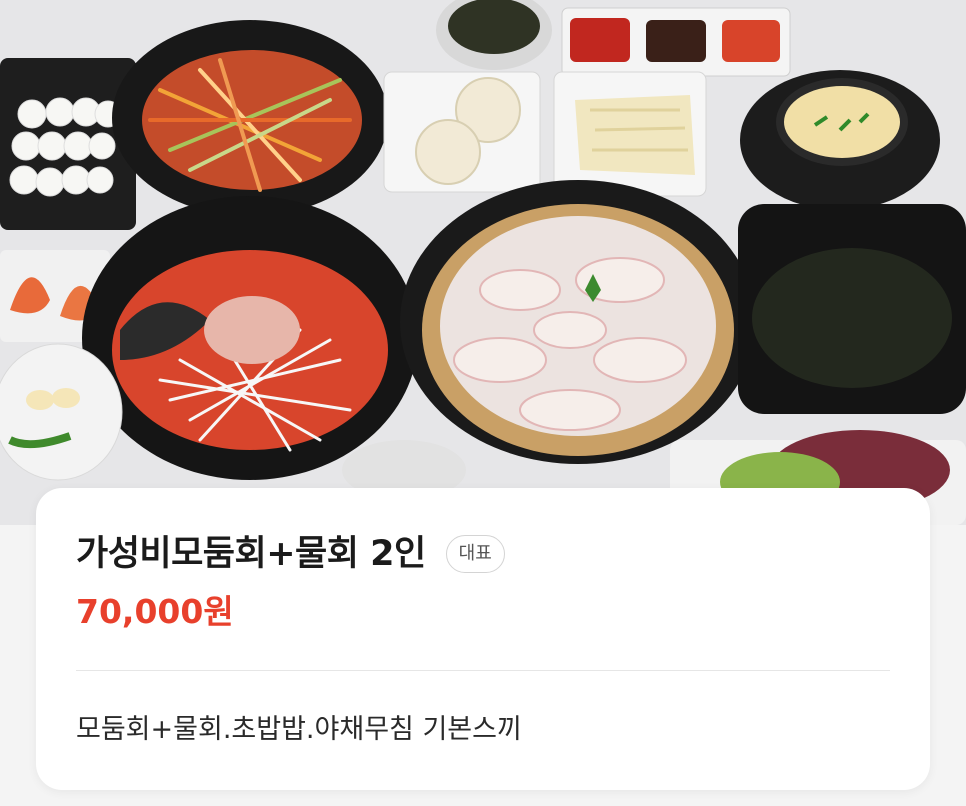 Image resolution: width=966 pixels, height=806 pixels. I want to click on noodle-plate, so click(462, 132).